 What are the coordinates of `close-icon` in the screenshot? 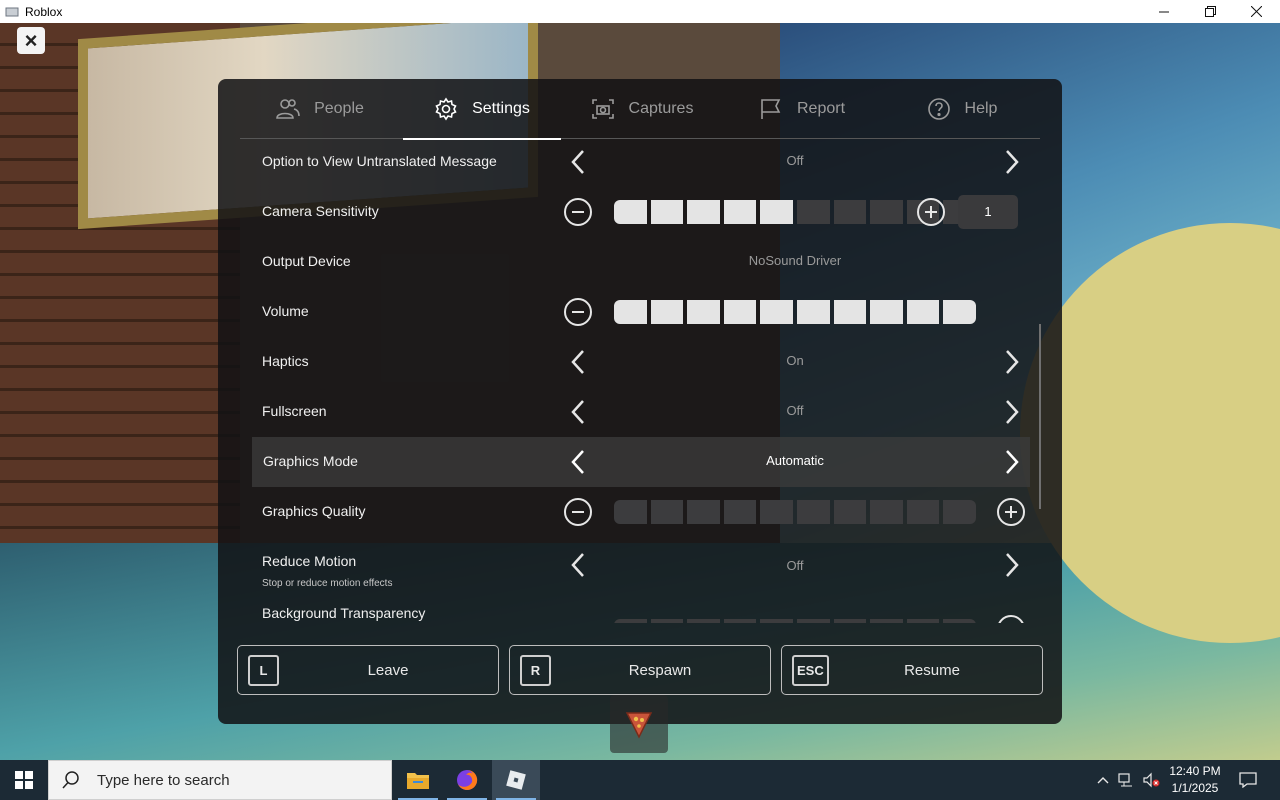 It's located at (1256, 11).